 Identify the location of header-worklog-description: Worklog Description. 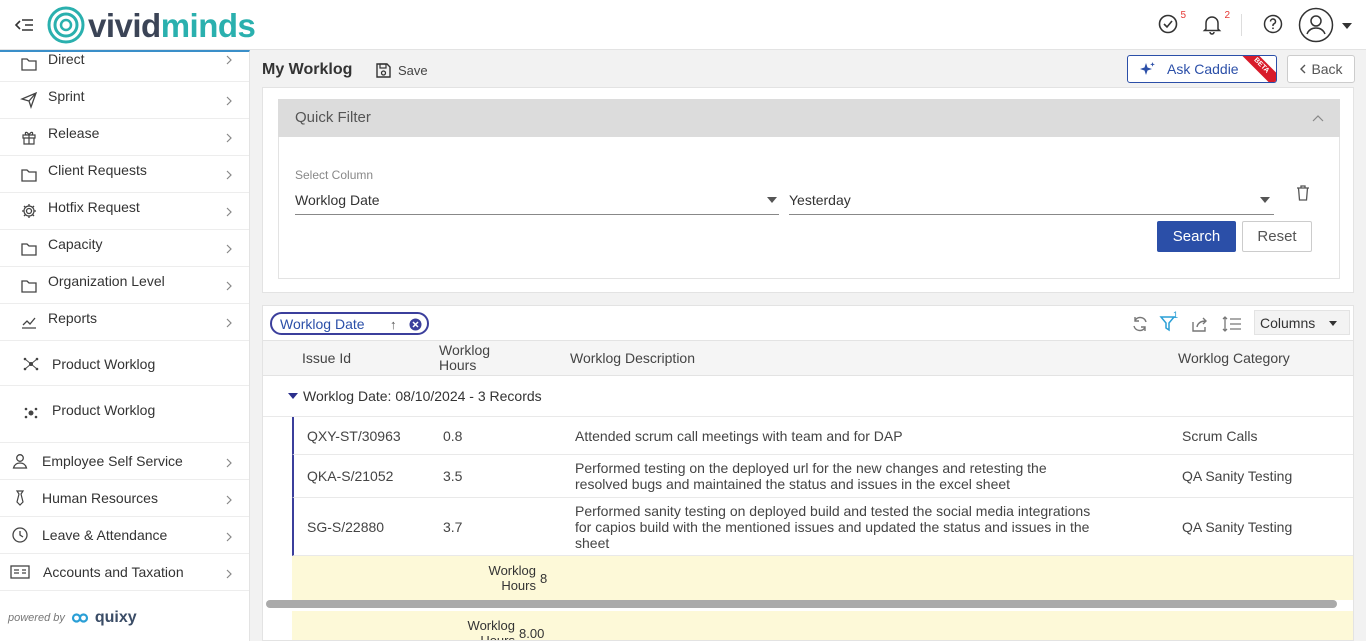
(632, 358).